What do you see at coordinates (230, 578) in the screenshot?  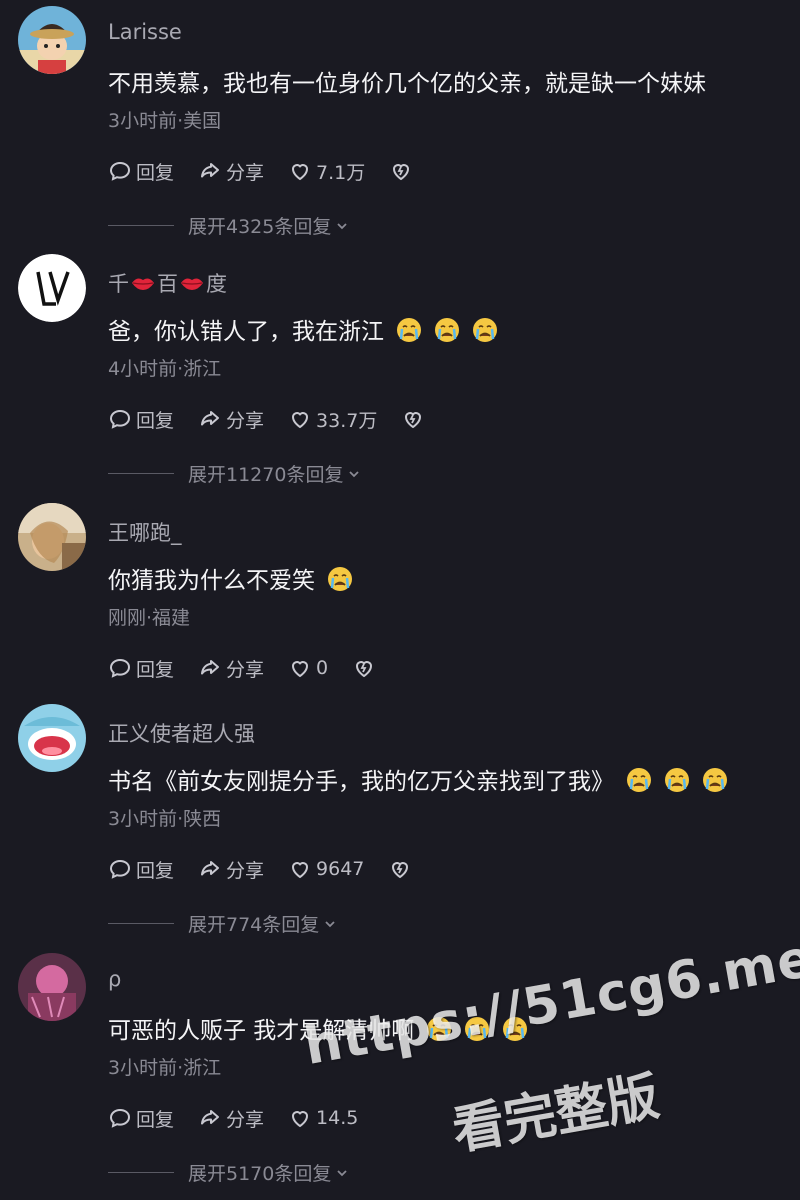 I see `comment-text: 你猜我为什么不爱笑` at bounding box center [230, 578].